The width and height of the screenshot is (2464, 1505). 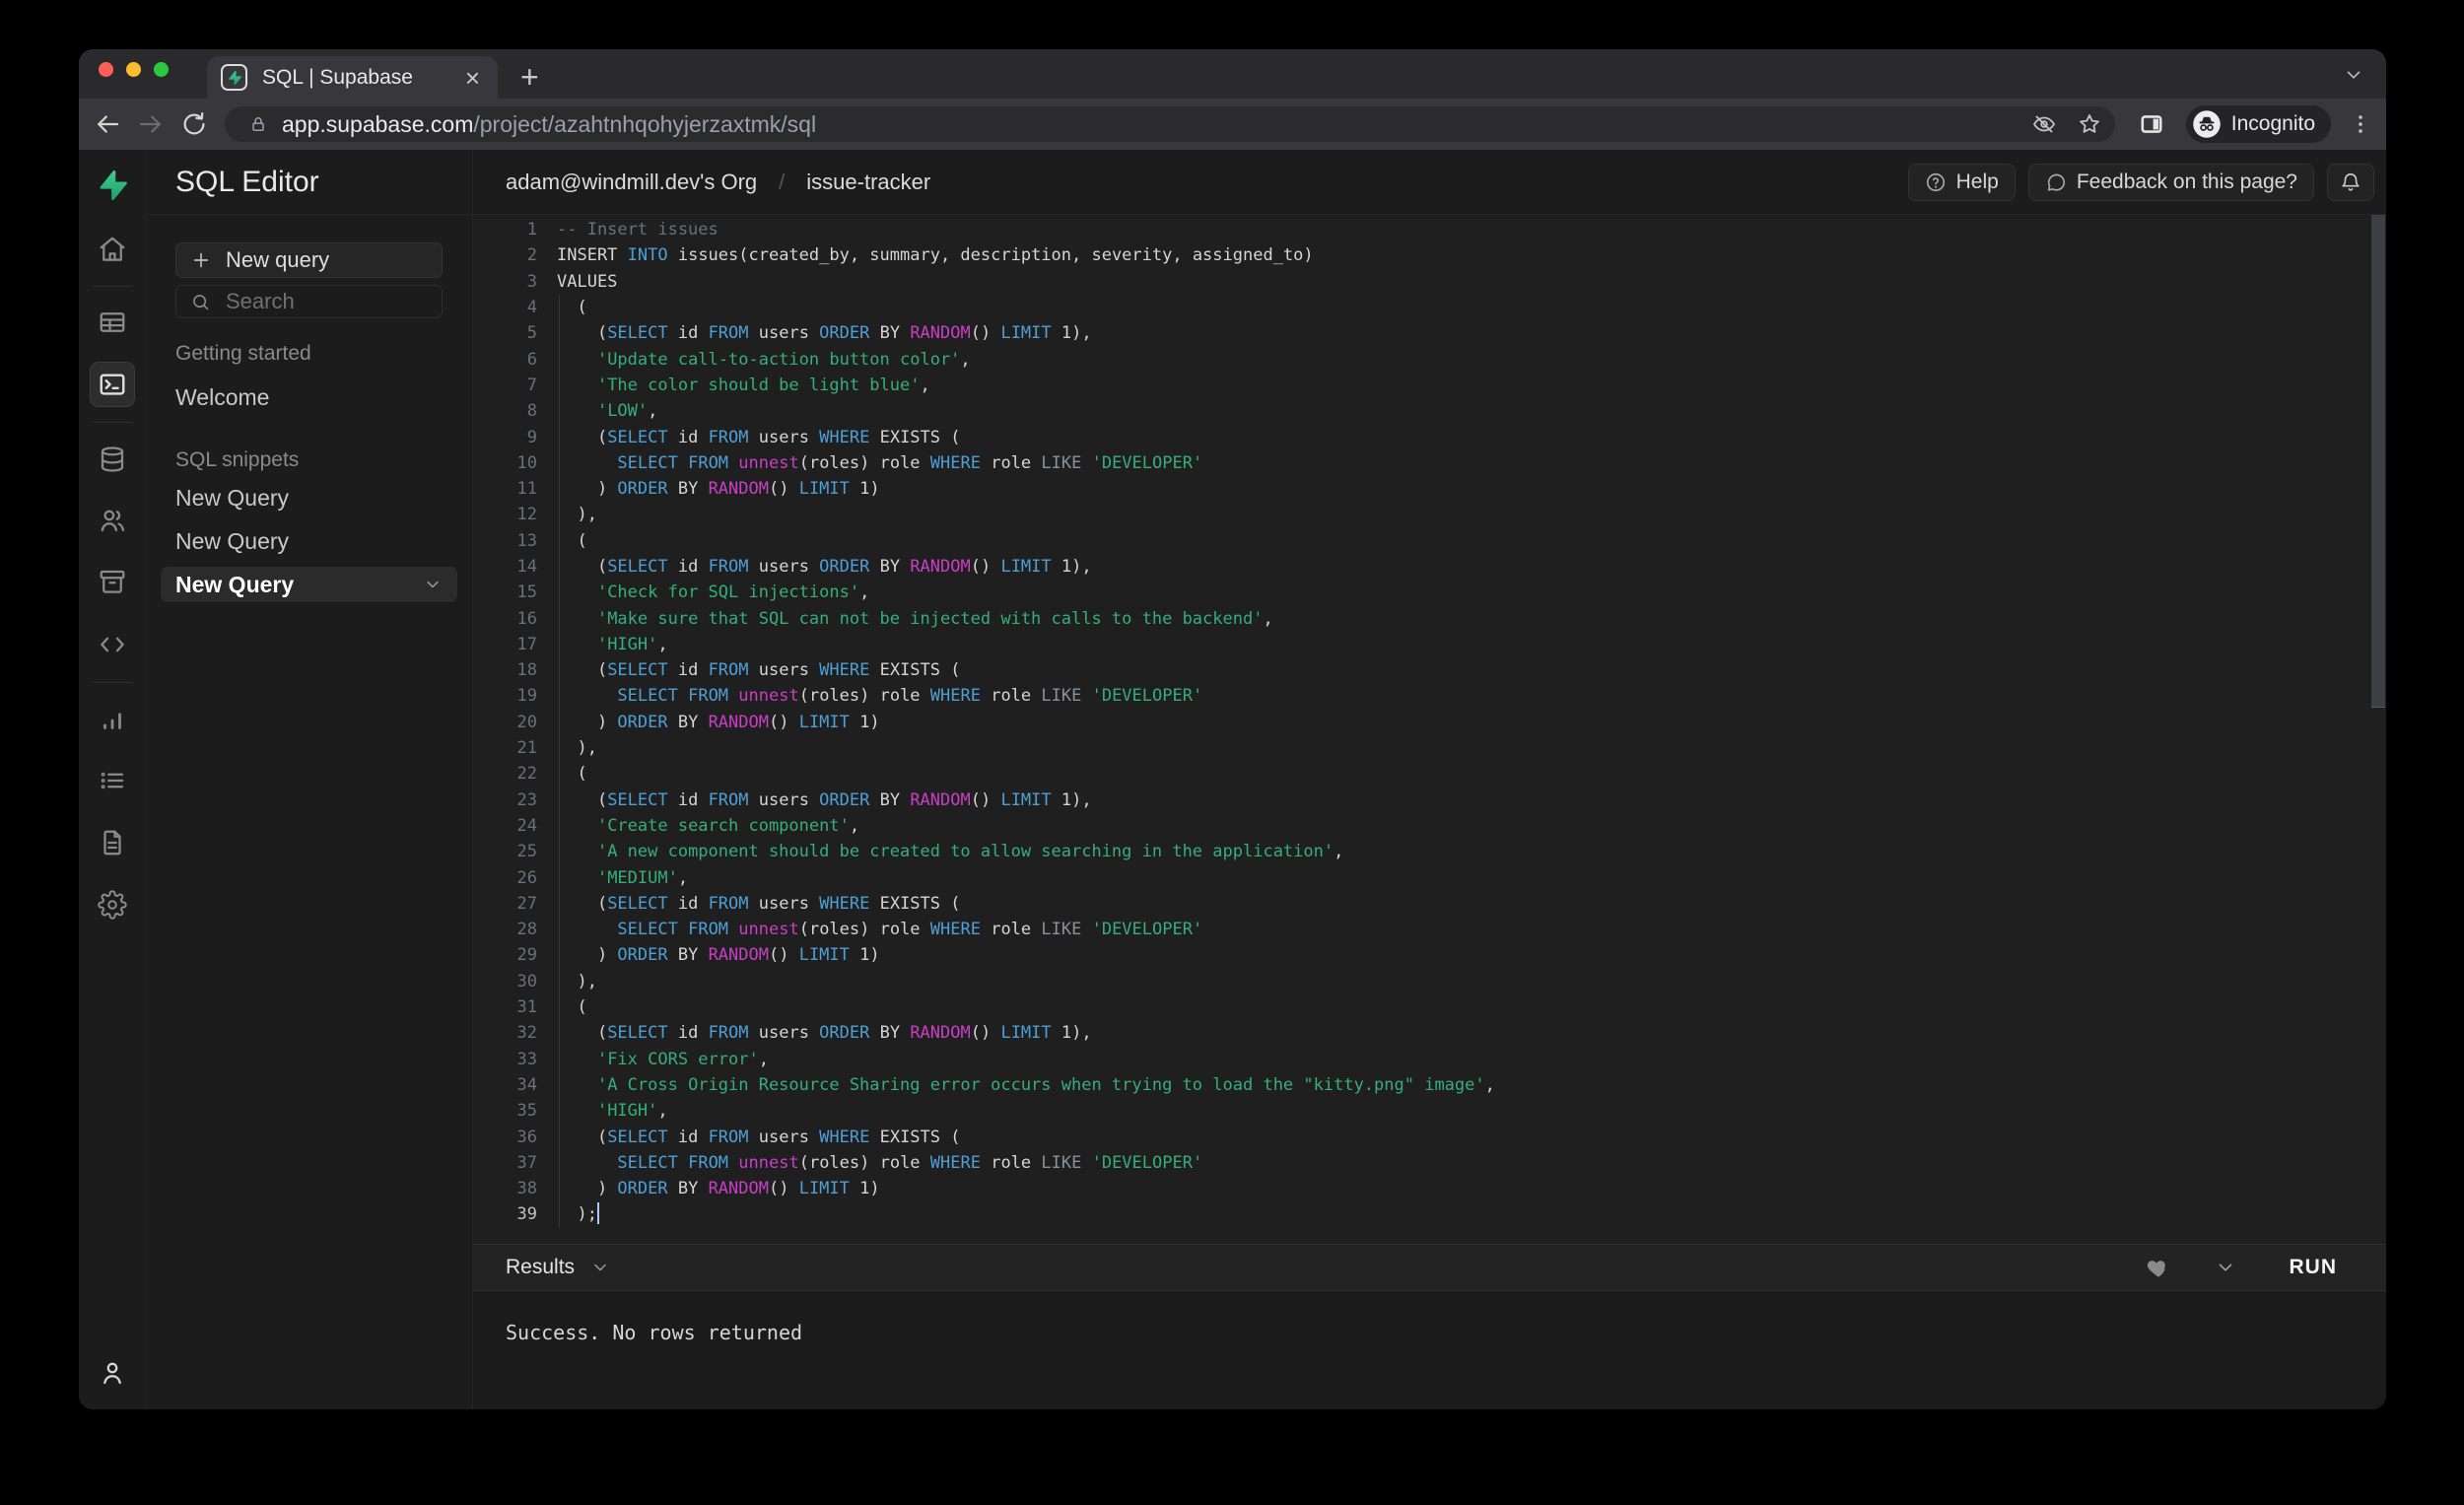 I want to click on edge-functions-code-icon, so click(x=112, y=644).